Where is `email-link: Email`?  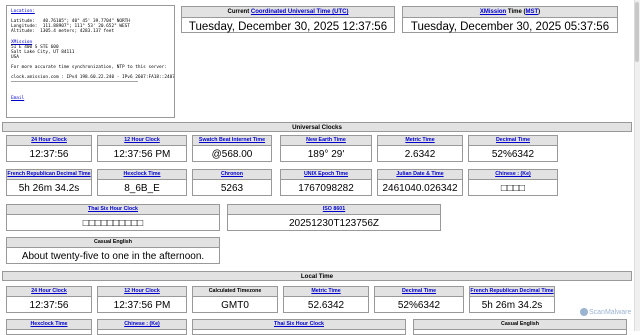
email-link: Email is located at coordinates (17, 98).